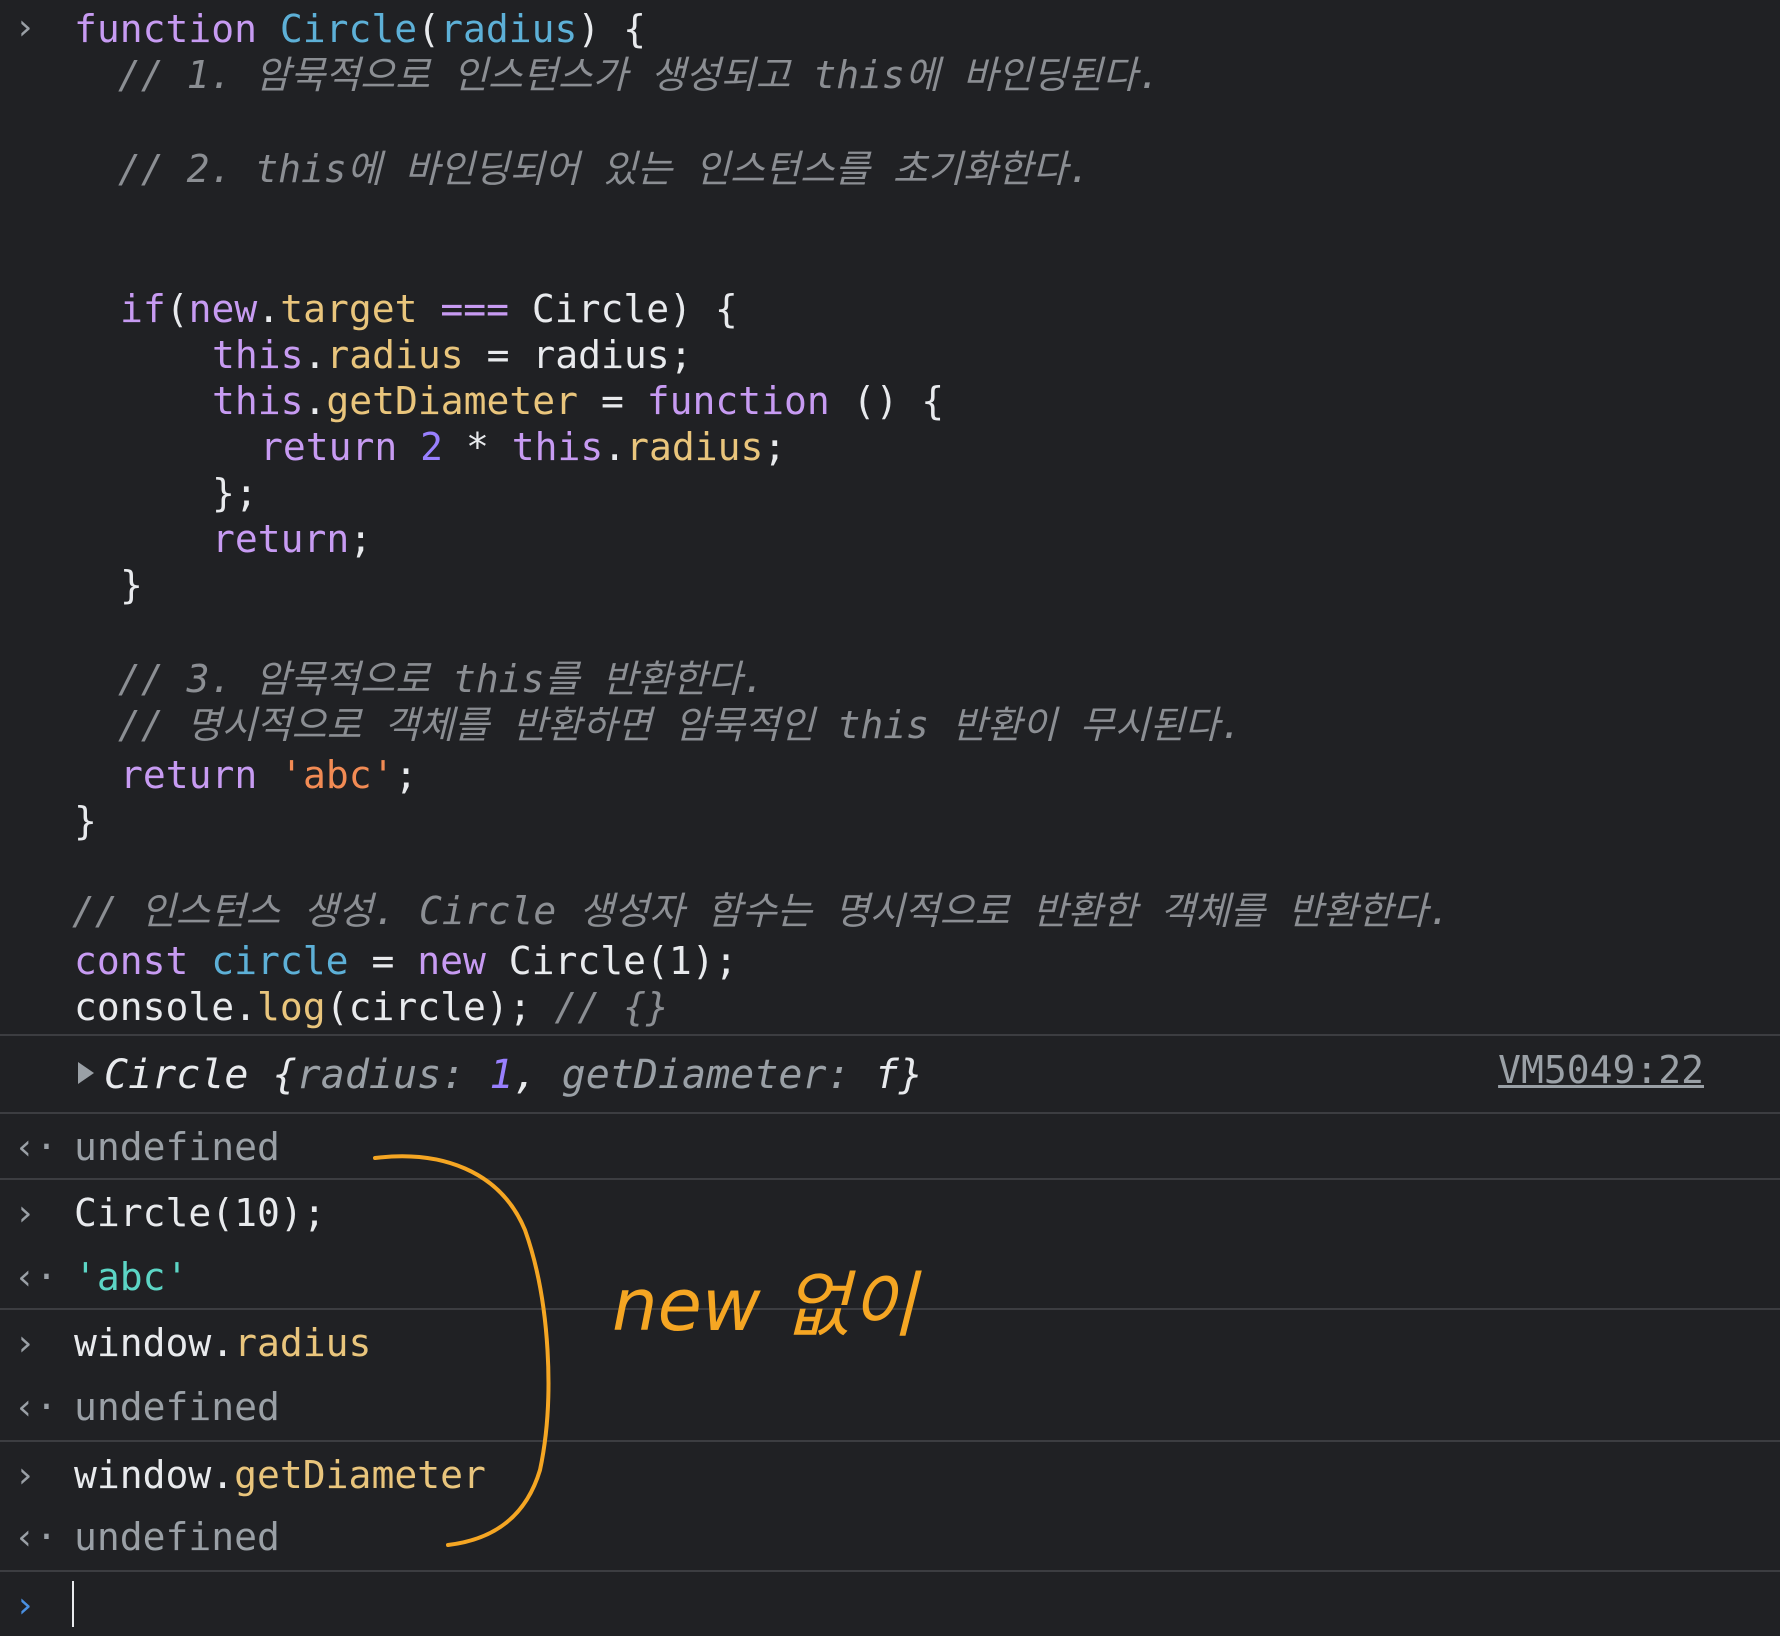  What do you see at coordinates (86, 1073) in the screenshot?
I see `expand-triangle-icon` at bounding box center [86, 1073].